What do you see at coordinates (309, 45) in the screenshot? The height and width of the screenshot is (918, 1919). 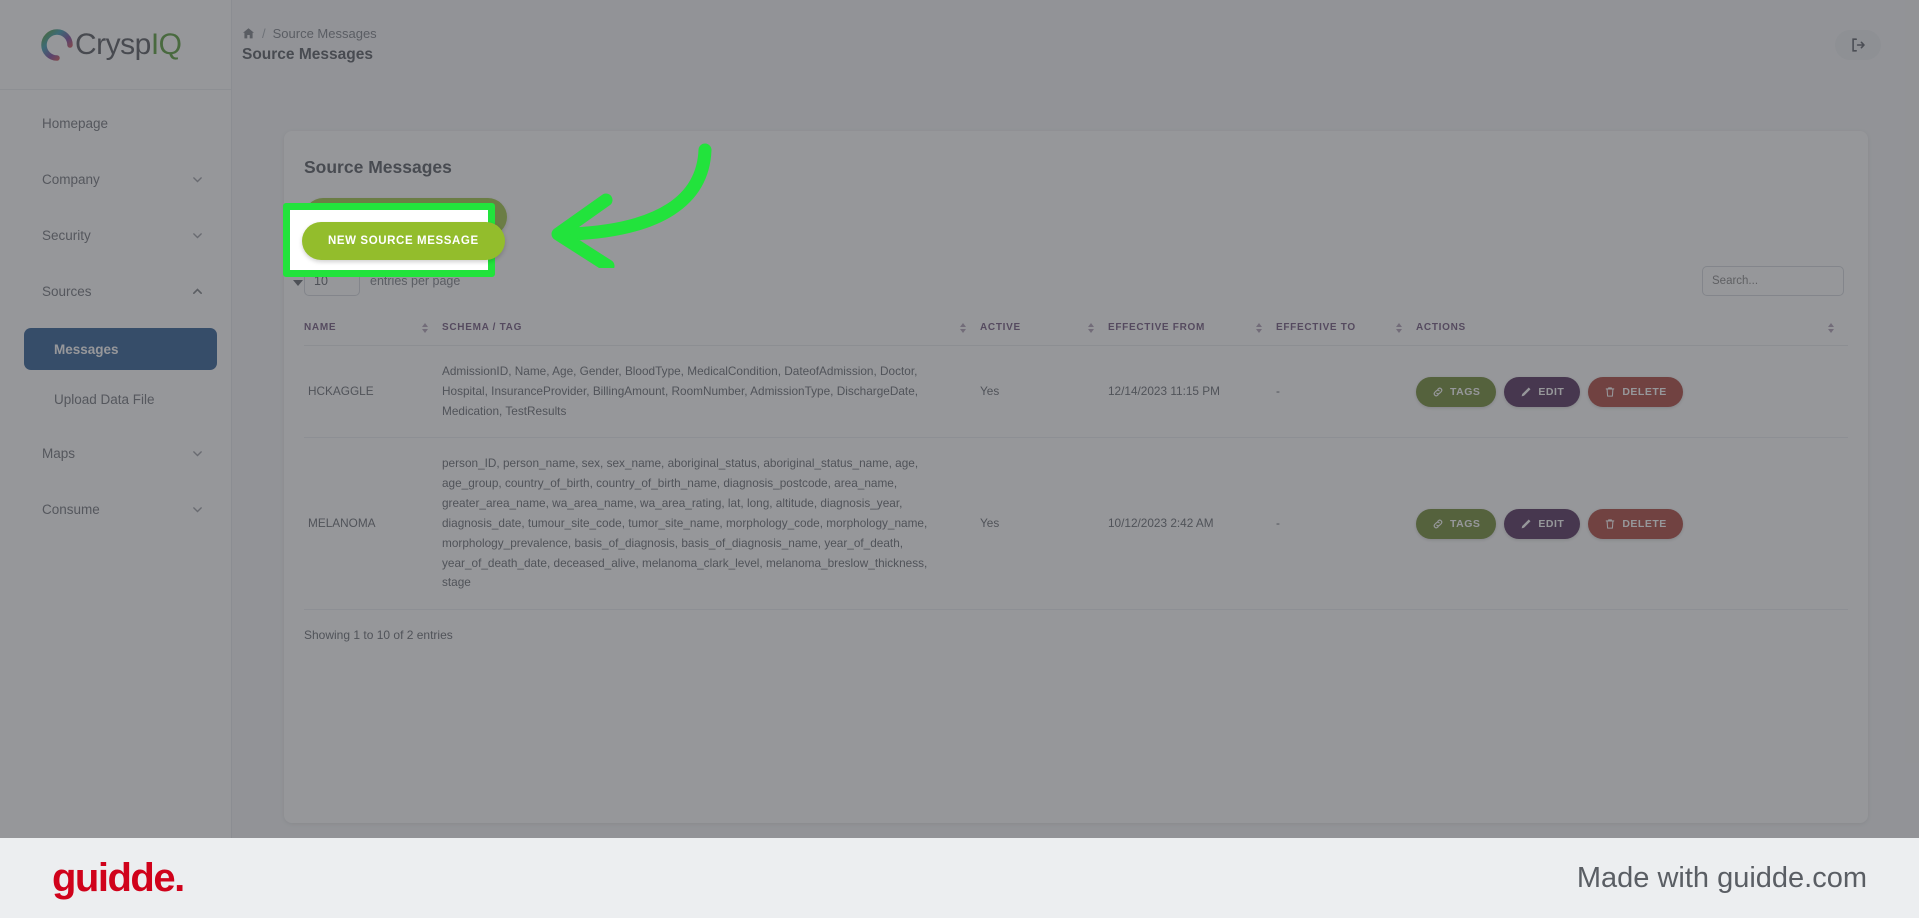 I see `breadcrumb-block: / Source Messages Source Messages` at bounding box center [309, 45].